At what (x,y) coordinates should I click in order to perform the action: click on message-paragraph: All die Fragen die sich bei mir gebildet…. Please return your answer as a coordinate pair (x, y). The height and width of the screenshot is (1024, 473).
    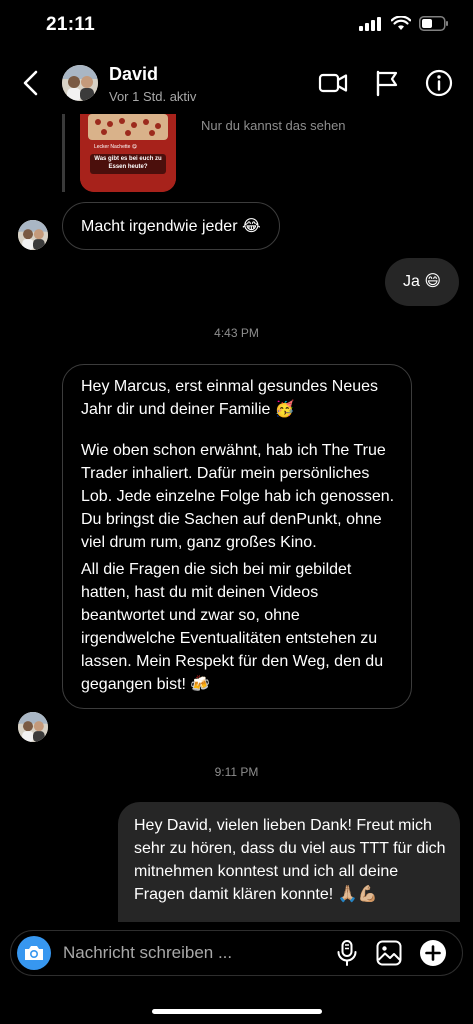
    Looking at the image, I should click on (232, 627).